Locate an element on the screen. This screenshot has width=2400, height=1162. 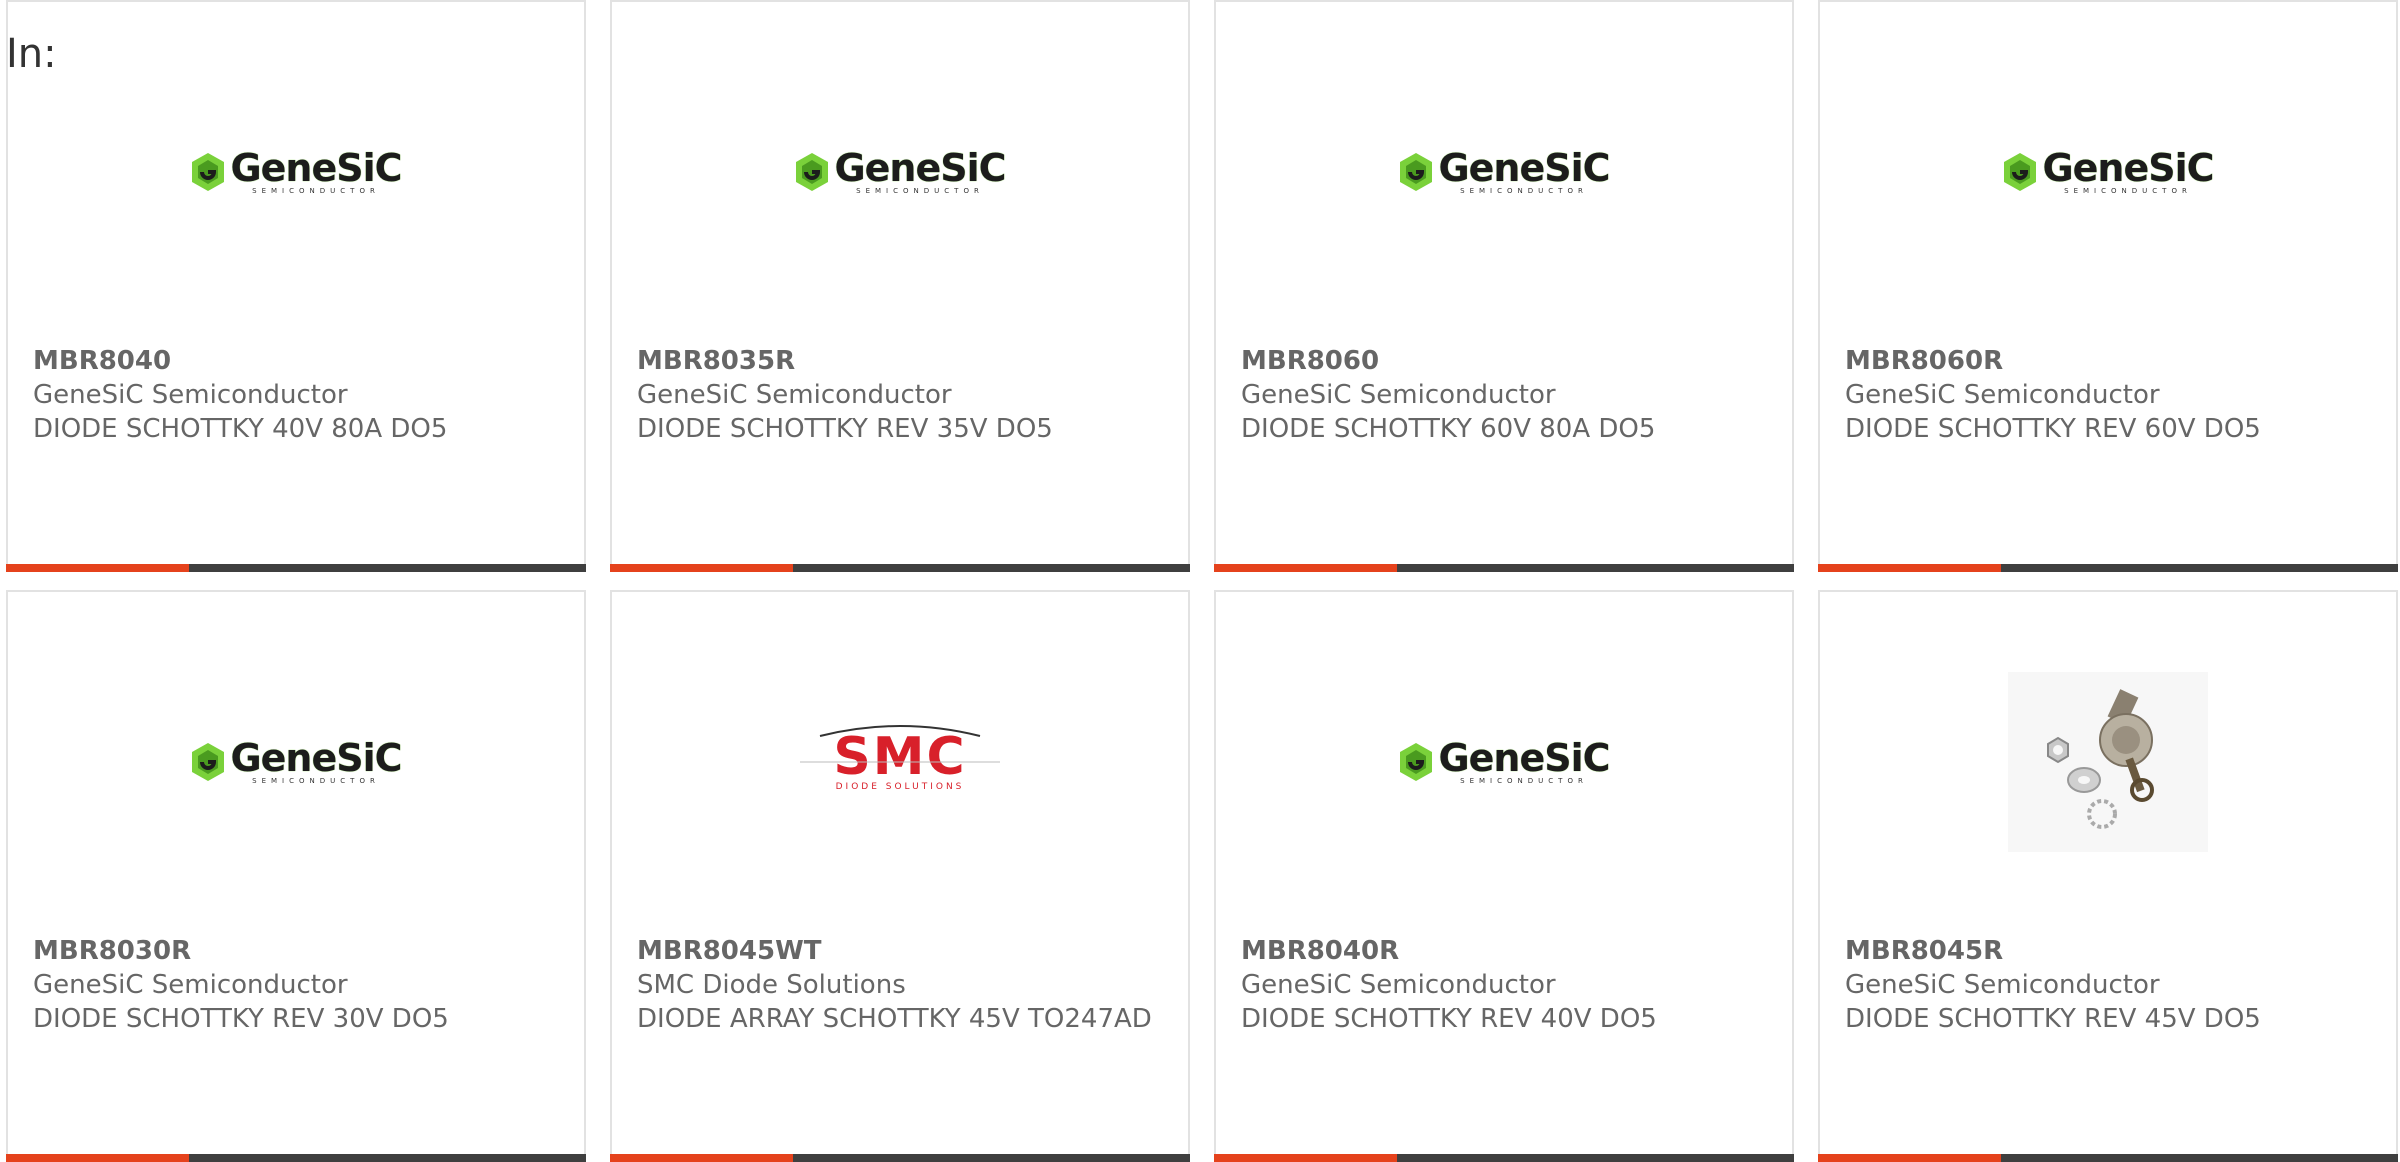
part-number: MBR8045WT is located at coordinates (902, 951).